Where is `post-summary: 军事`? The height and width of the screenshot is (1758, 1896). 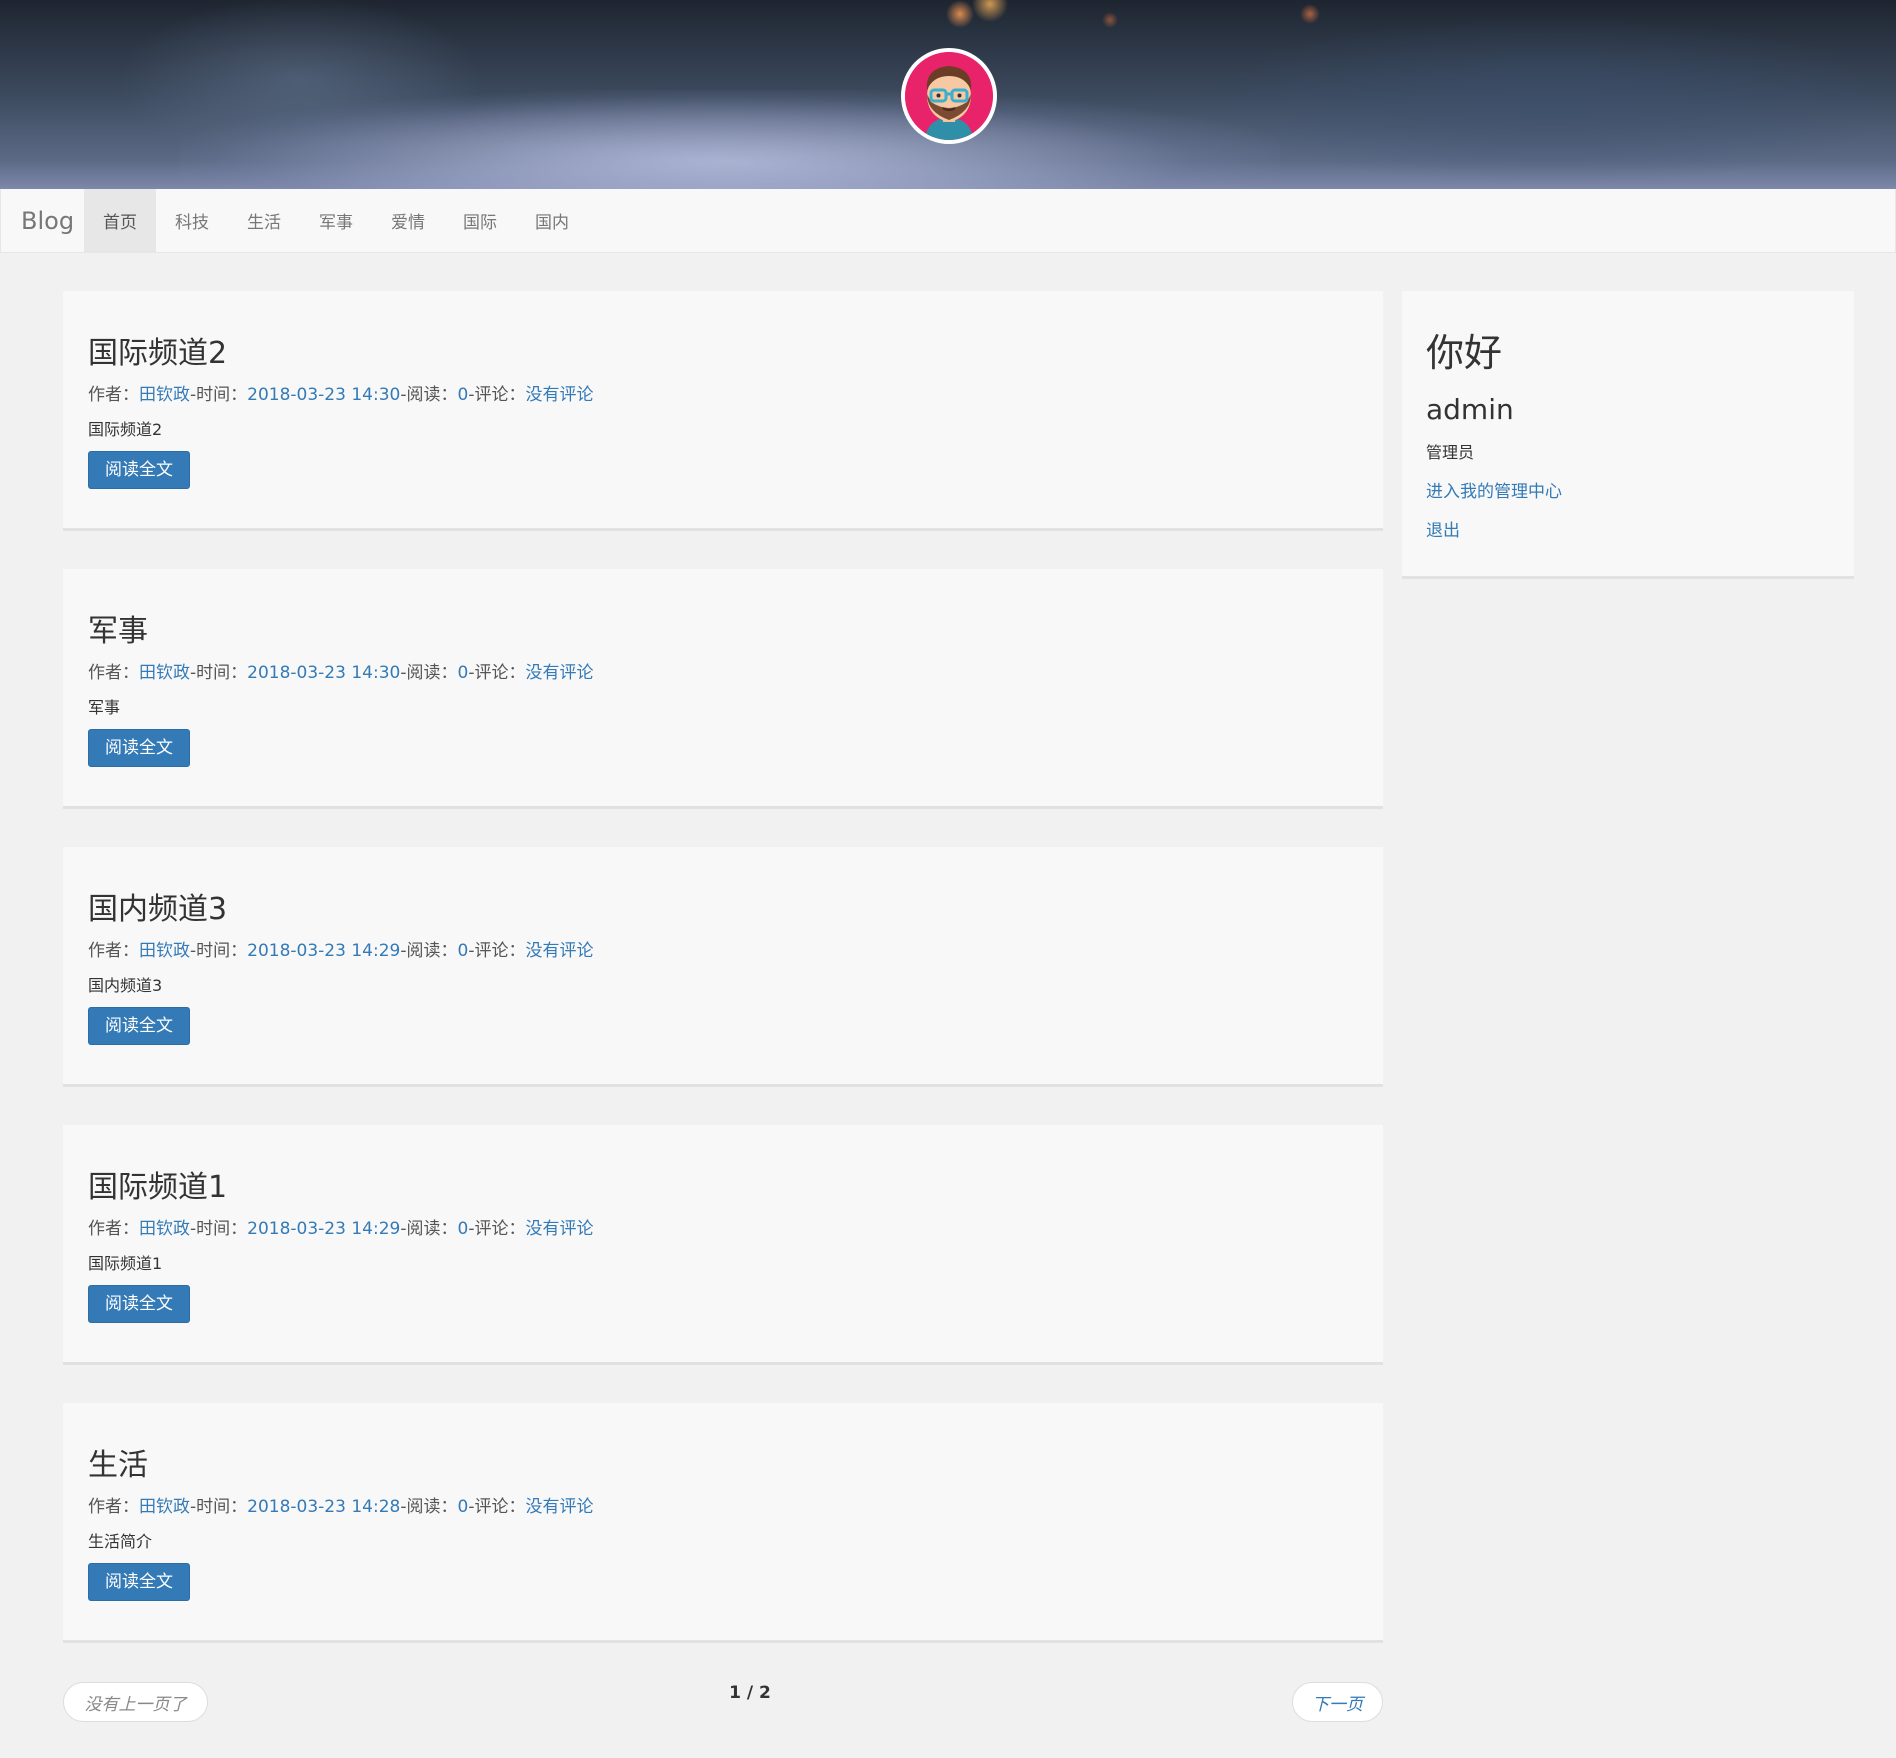
post-summary: 军事 is located at coordinates (104, 708).